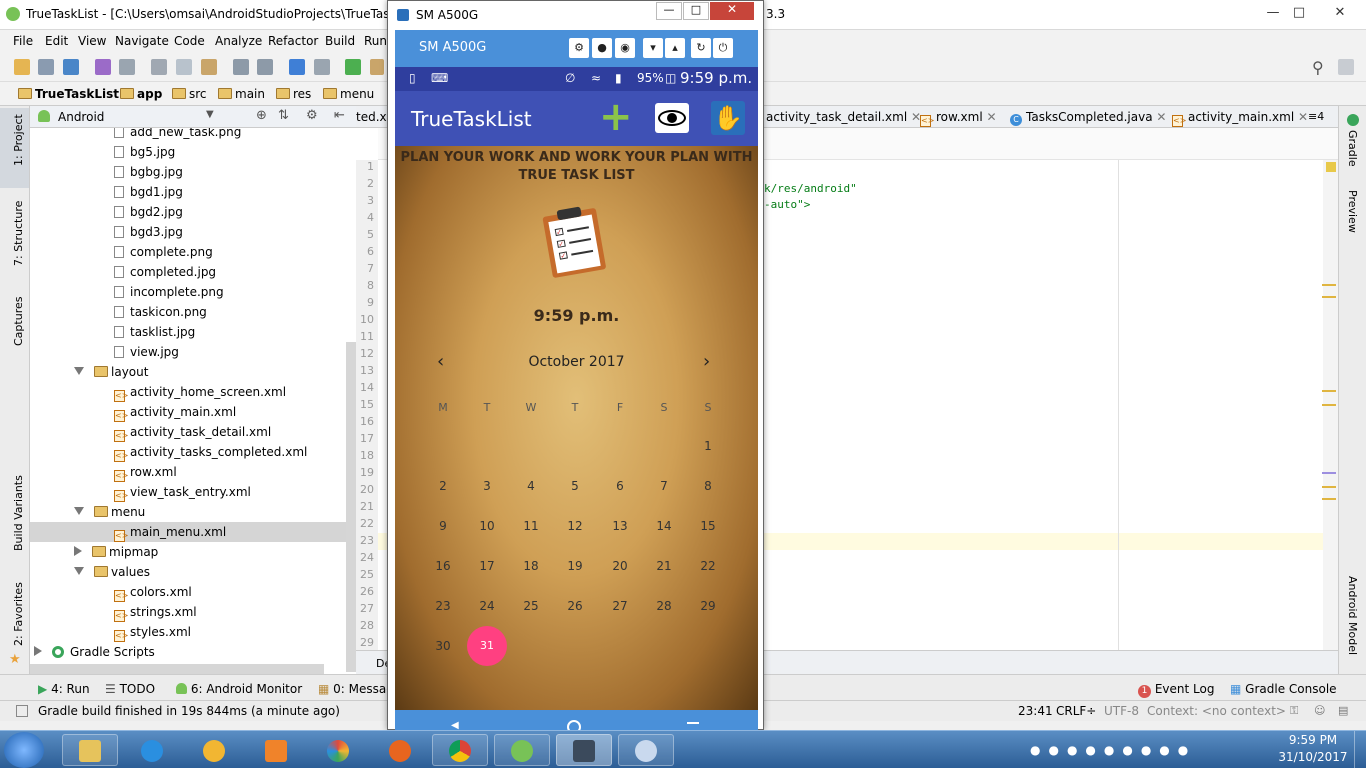  What do you see at coordinates (283, 115) in the screenshot?
I see `collapse-all-icon: ⇅` at bounding box center [283, 115].